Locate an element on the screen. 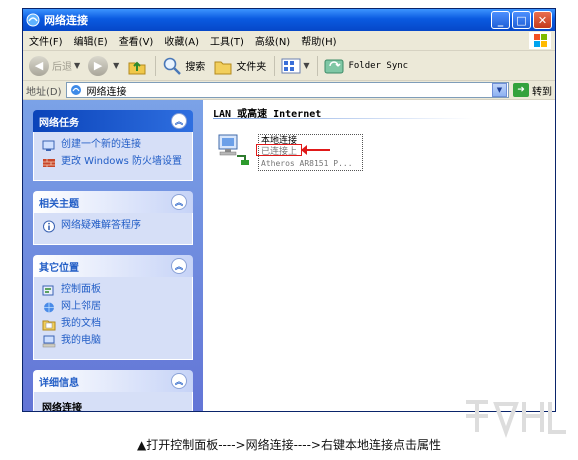 This screenshot has width=578, height=460. search-icon is located at coordinates (173, 66).